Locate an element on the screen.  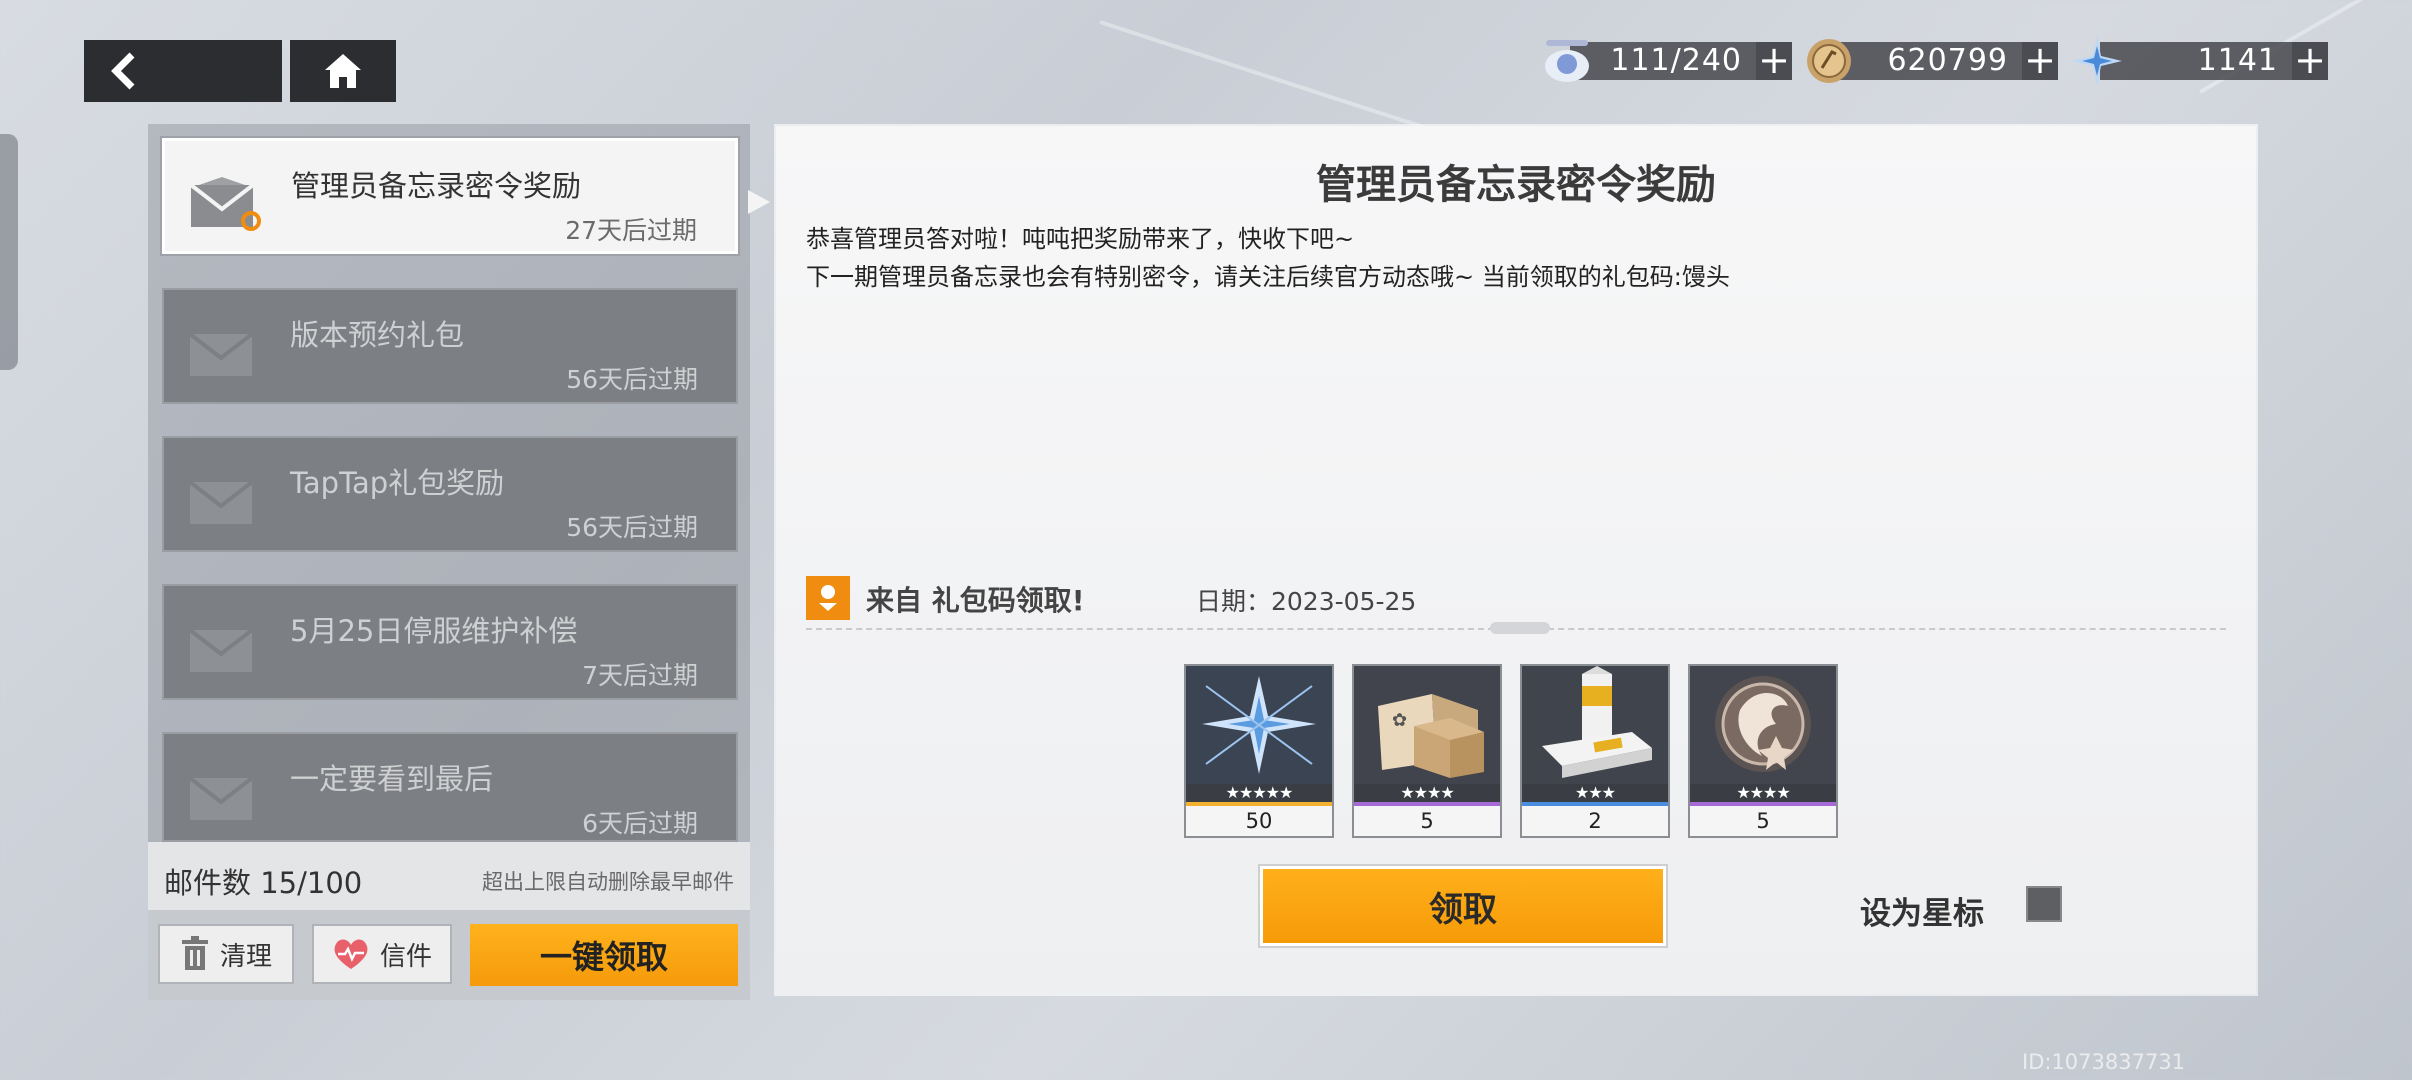
coin-value: 620799 is located at coordinates (1947, 60).